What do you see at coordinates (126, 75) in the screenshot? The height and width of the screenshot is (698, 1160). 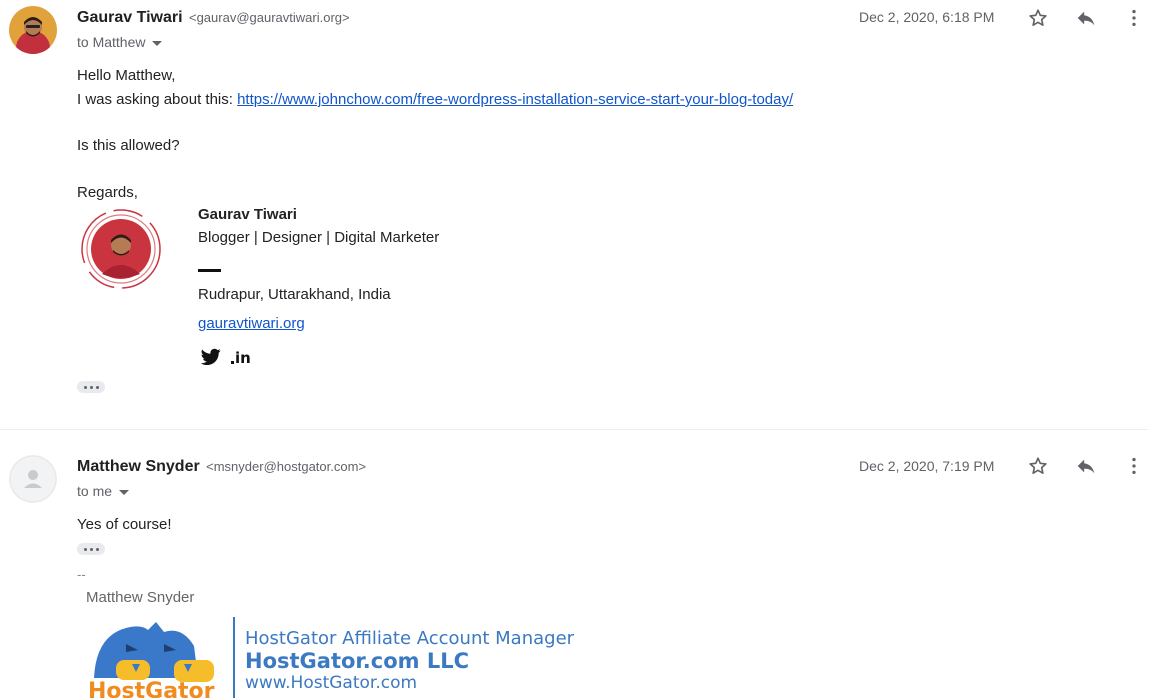 I see `greeting-text: Hello Matthew,` at bounding box center [126, 75].